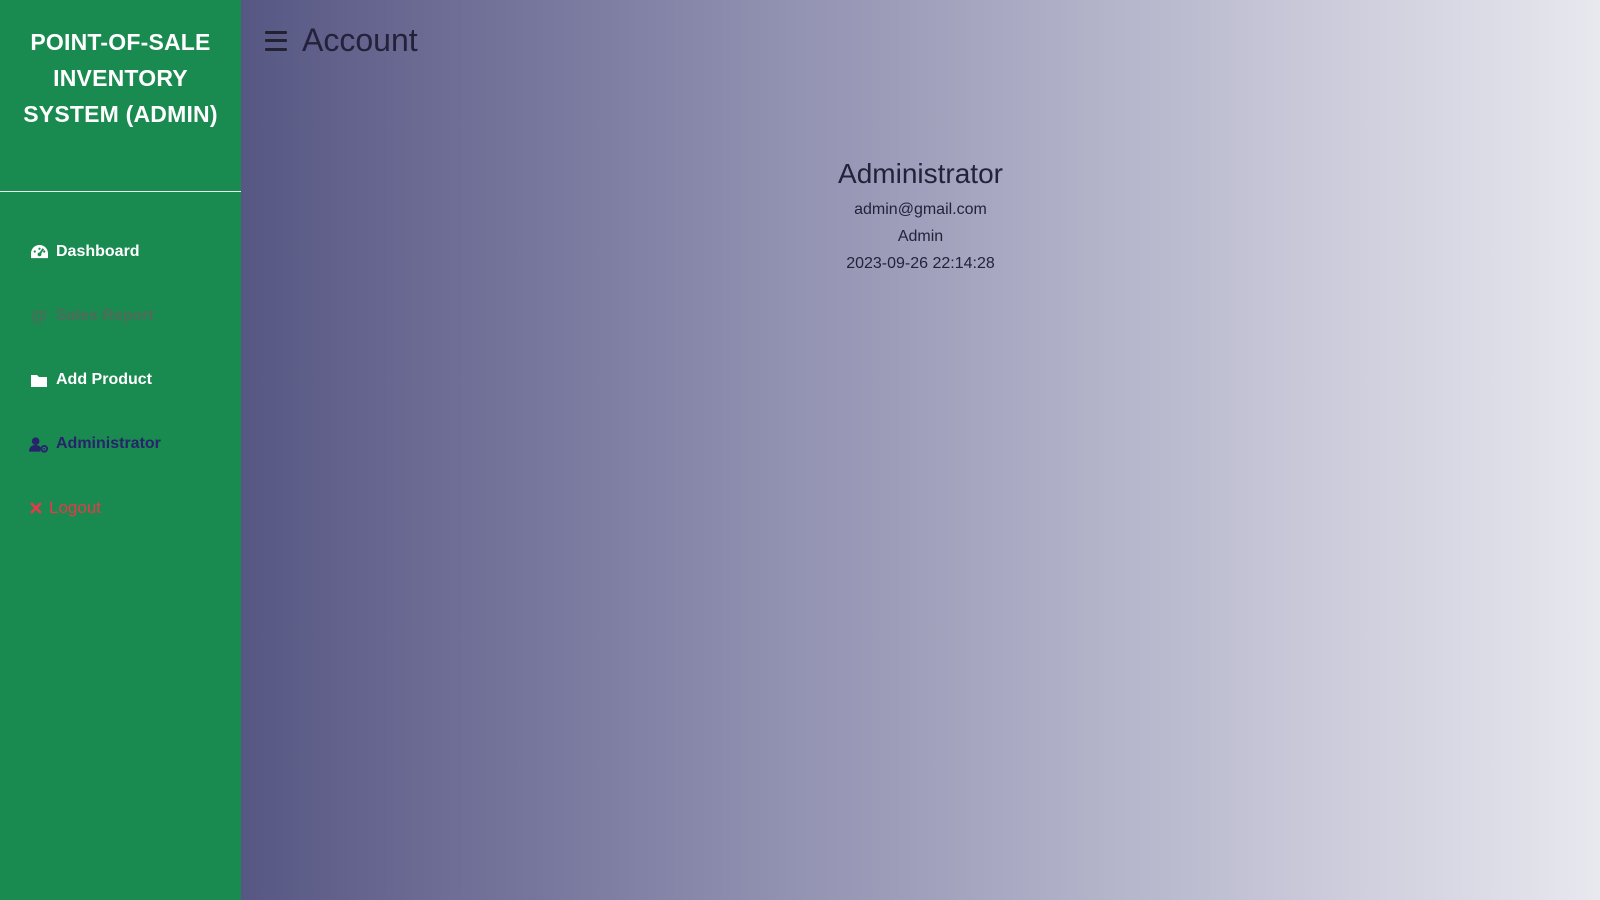 Image resolution: width=1600 pixels, height=900 pixels. What do you see at coordinates (39, 444) in the screenshot?
I see `user-gear-icon` at bounding box center [39, 444].